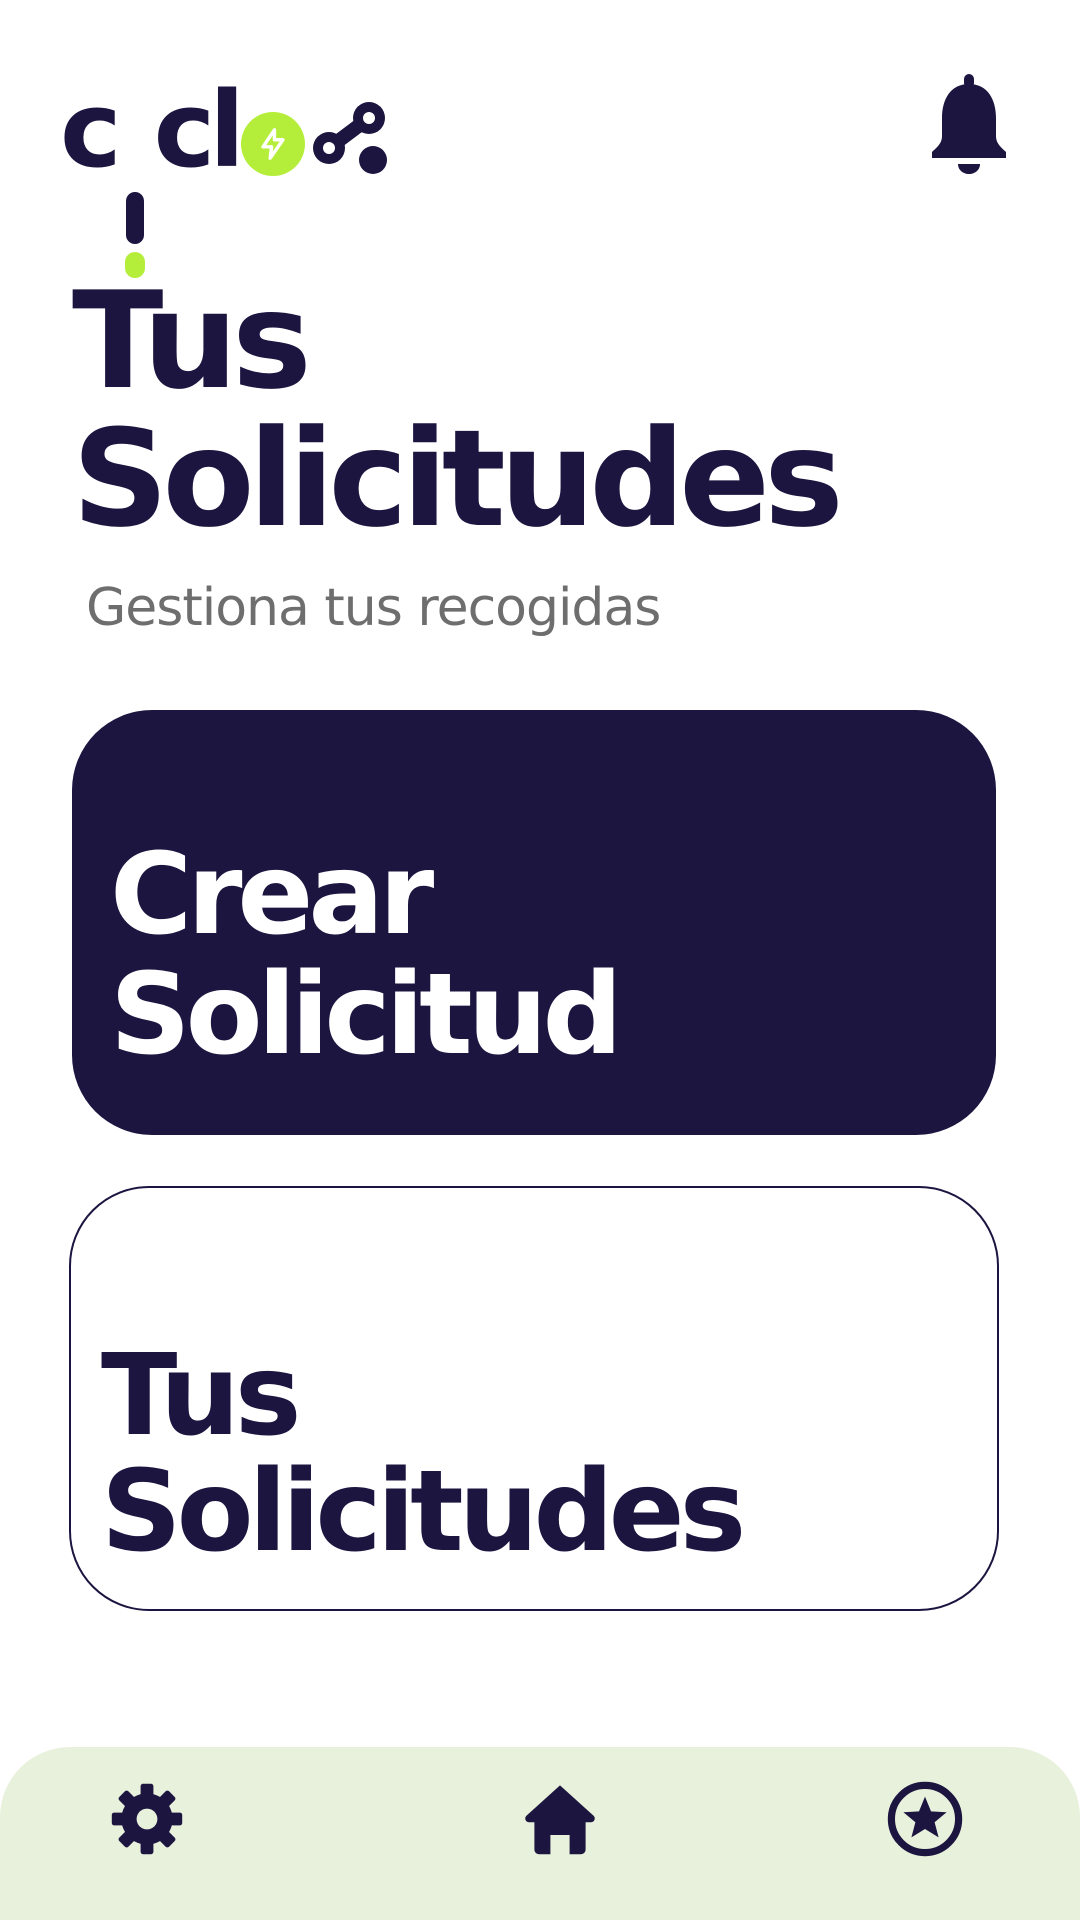 The width and height of the screenshot is (1080, 1920). I want to click on bottom-nav, so click(540, 1833).